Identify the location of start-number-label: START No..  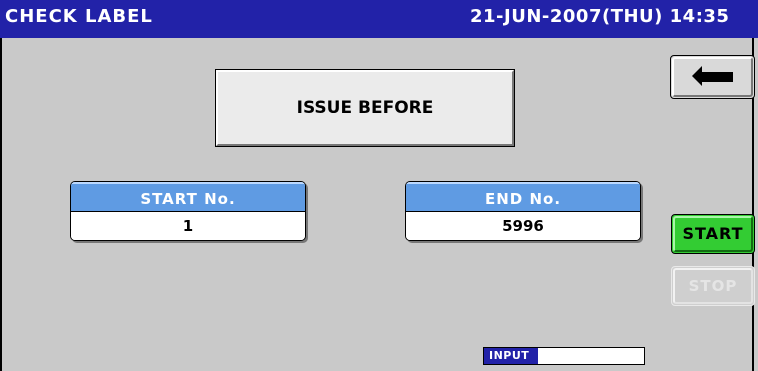
(188, 197).